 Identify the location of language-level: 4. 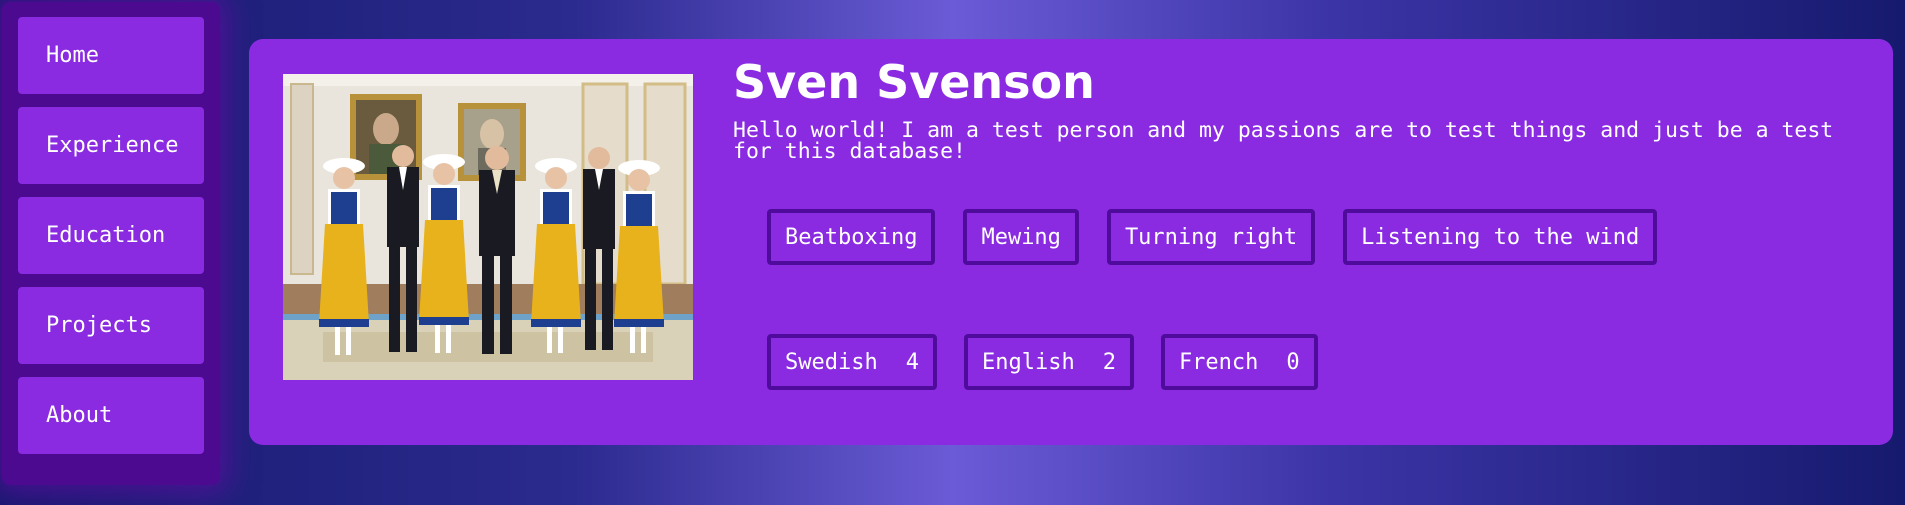
(912, 362).